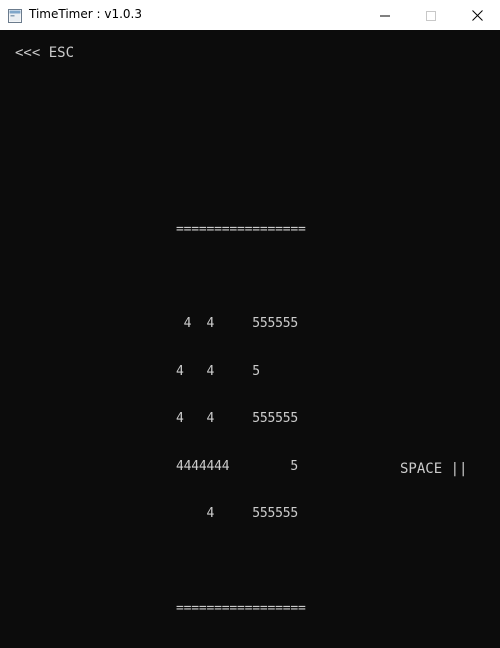  Describe the element at coordinates (45, 53) in the screenshot. I see `esc-hint: <<< ESC` at that location.